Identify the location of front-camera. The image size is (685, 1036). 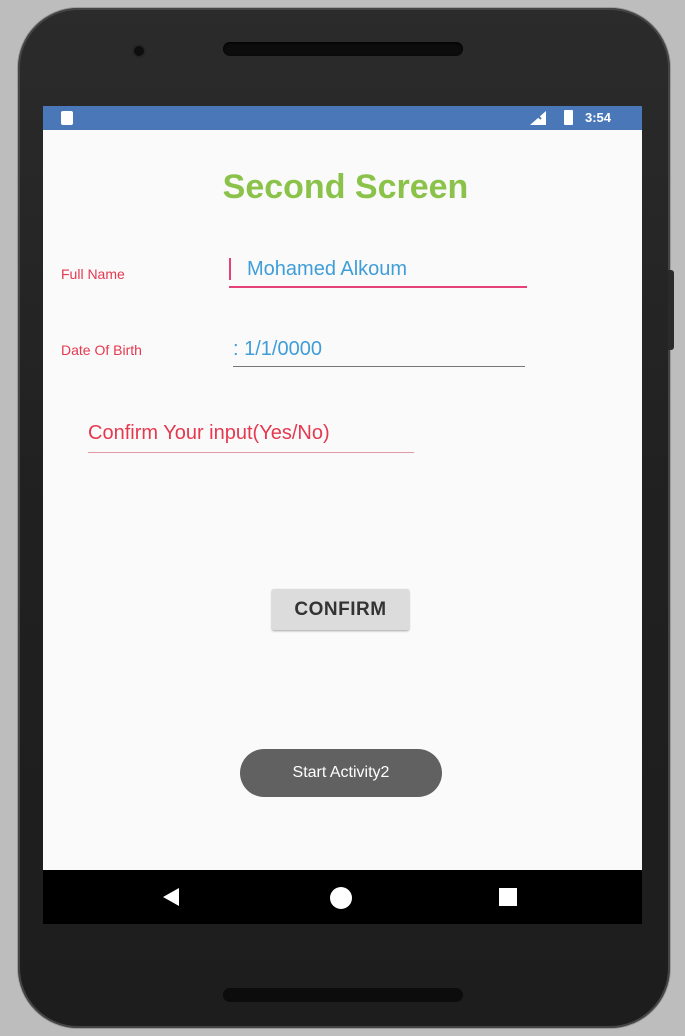
(139, 51).